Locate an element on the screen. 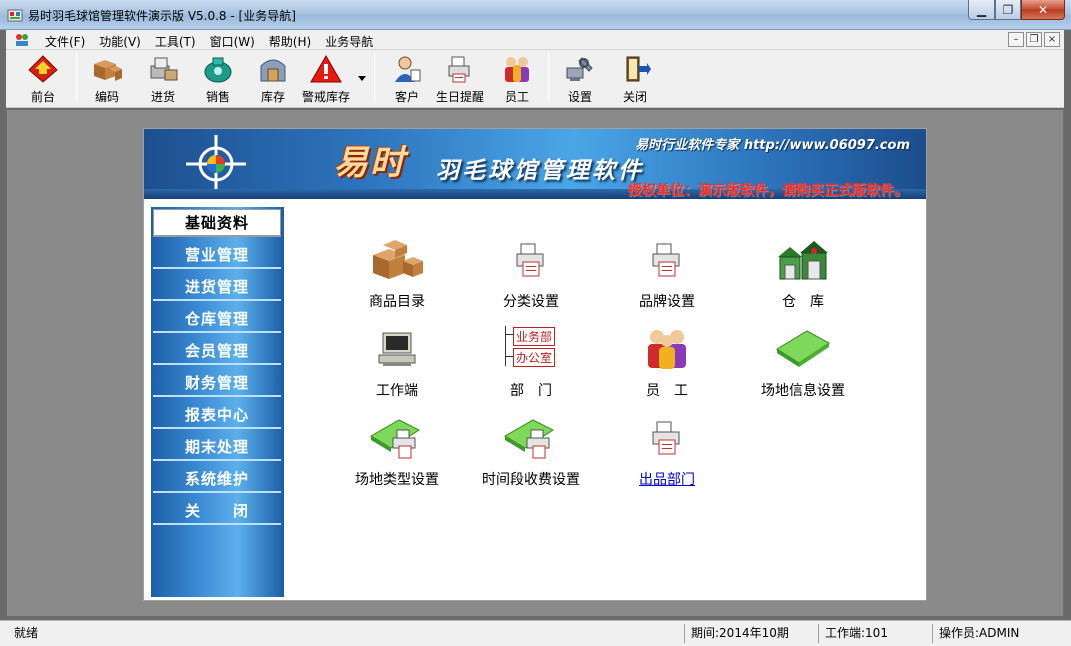  exit-door-icon is located at coordinates (638, 69).